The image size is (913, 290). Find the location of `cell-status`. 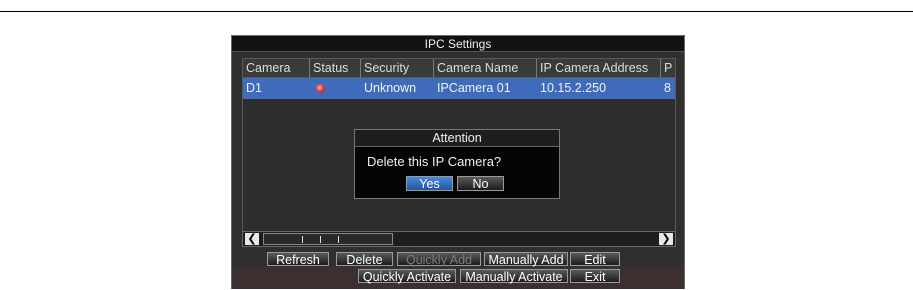

cell-status is located at coordinates (335, 88).